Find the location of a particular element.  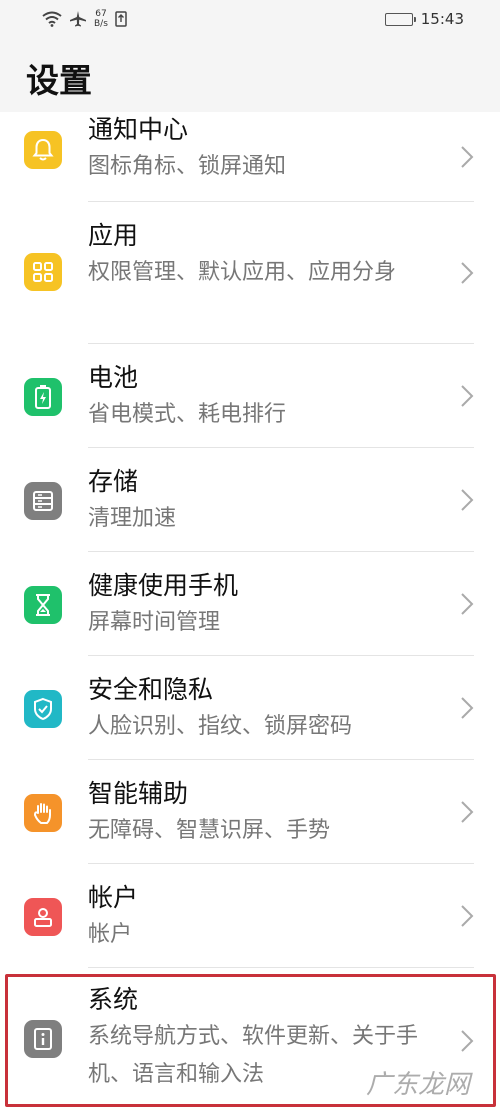

status-right: 15:43 is located at coordinates (424, 19).